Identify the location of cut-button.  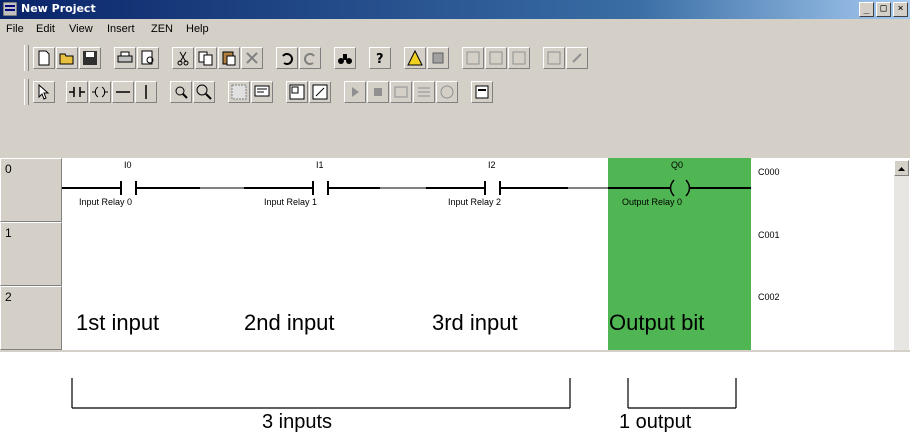
(183, 58).